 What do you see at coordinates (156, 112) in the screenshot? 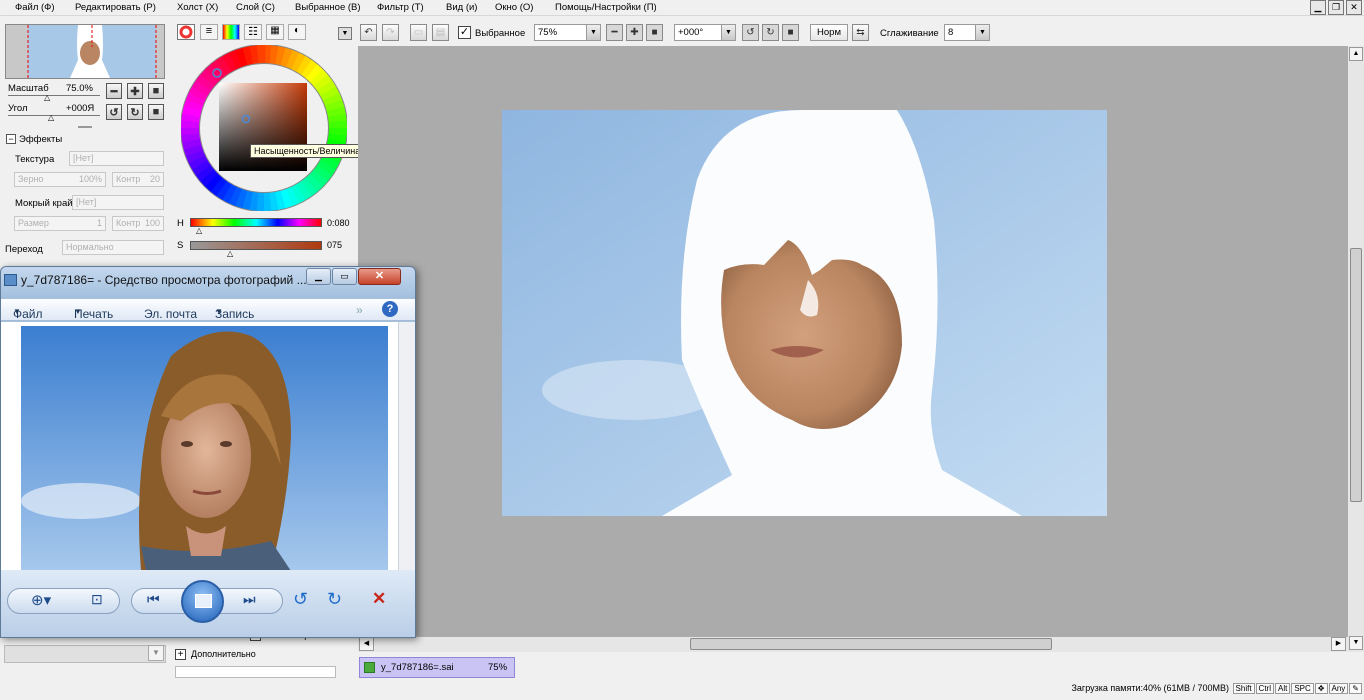
I see `nav-rotate-reset-button: ■` at bounding box center [156, 112].